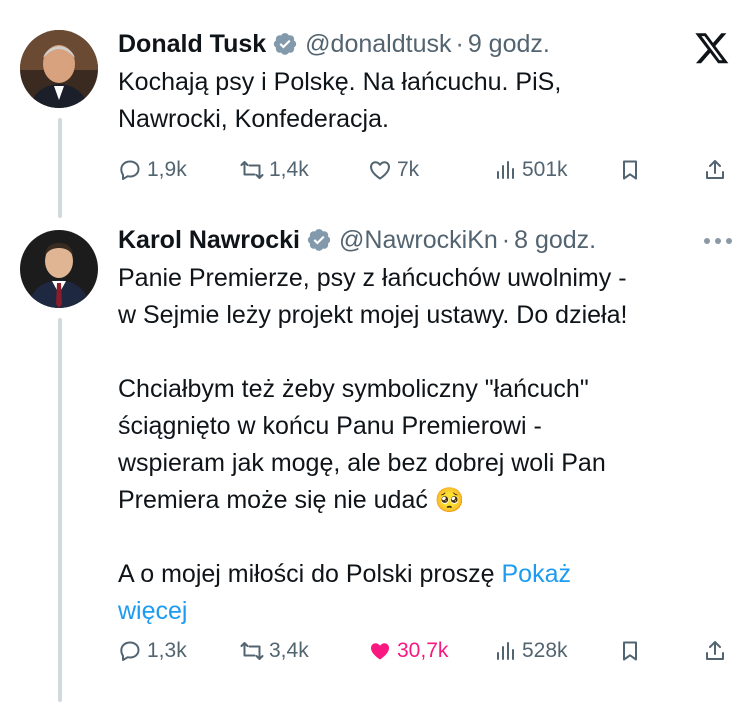 This screenshot has height=702, width=750. Describe the element at coordinates (192, 44) in the screenshot. I see `author-name: Donald Tusk` at that location.